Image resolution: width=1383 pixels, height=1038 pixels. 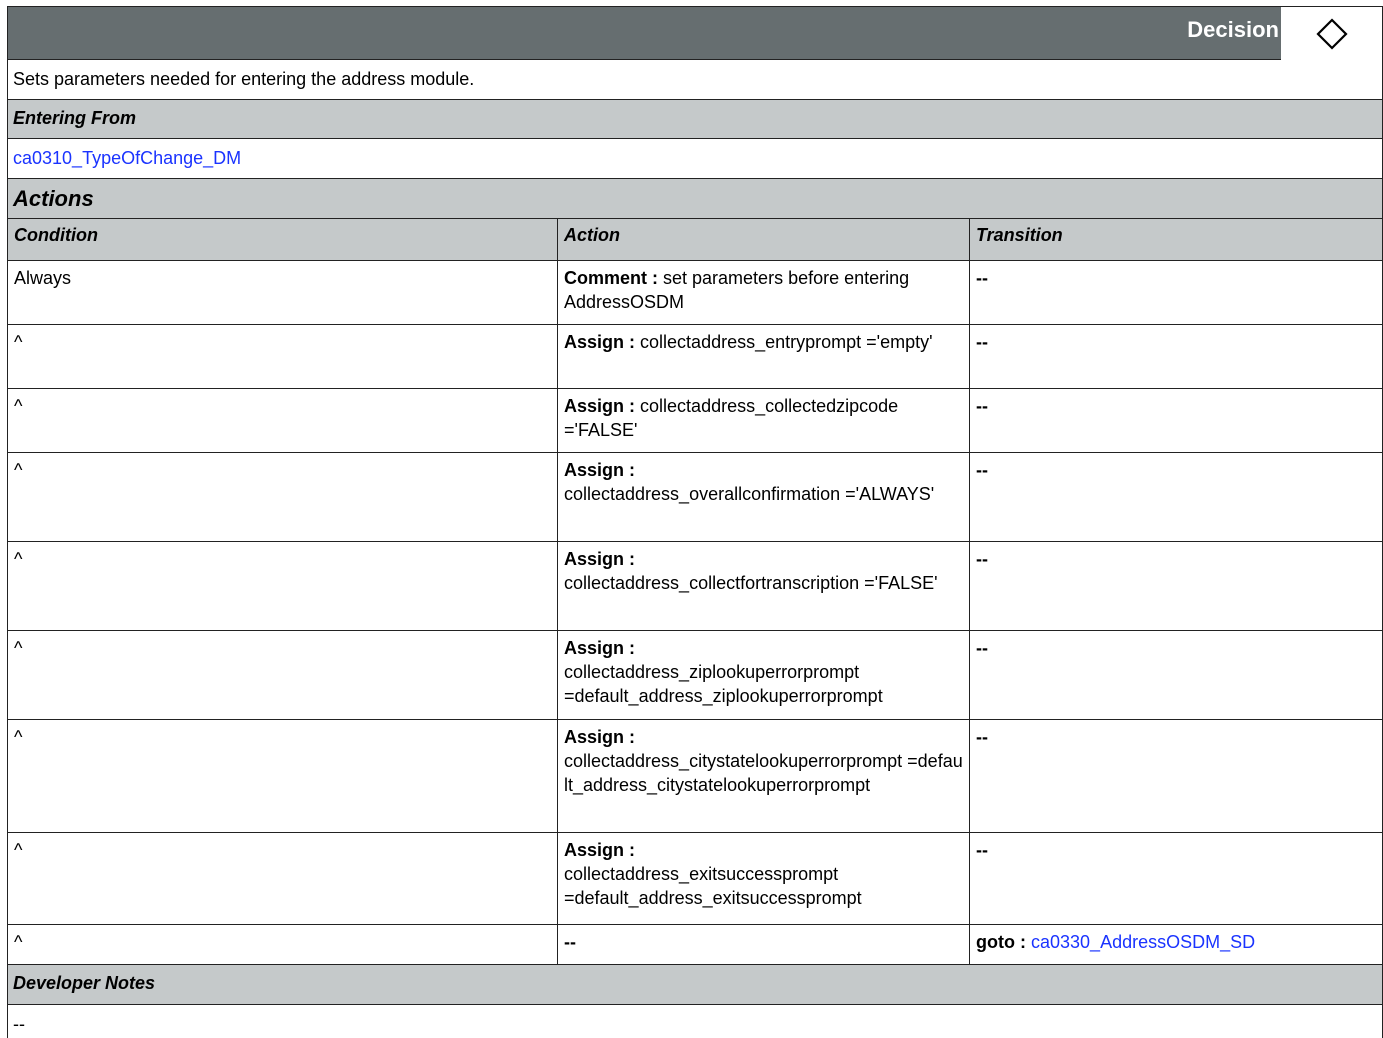 What do you see at coordinates (84, 983) in the screenshot?
I see `developer-notes-label: Developer Notes` at bounding box center [84, 983].